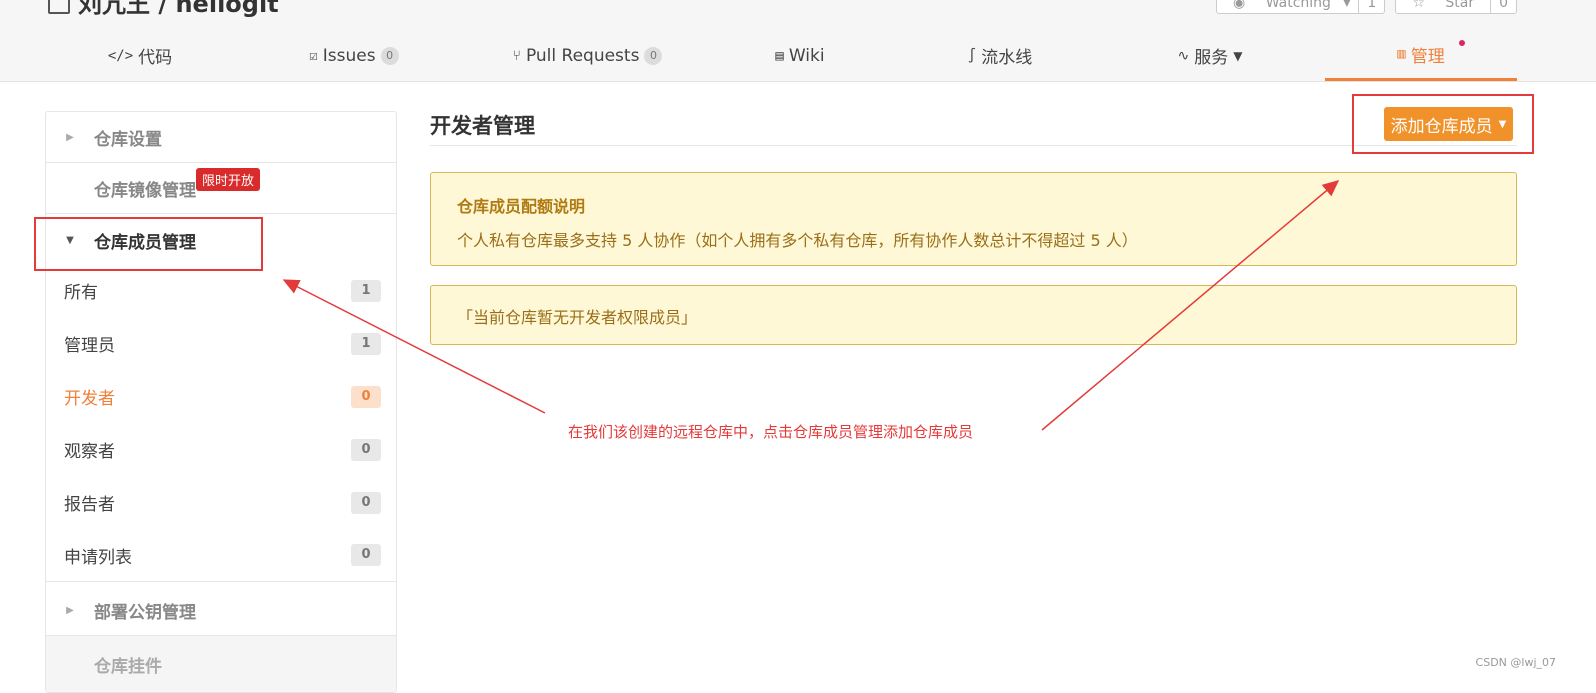 Image resolution: width=1596 pixels, height=693 pixels. Describe the element at coordinates (414, 346) in the screenshot. I see `arrow-to-member-manage` at that location.